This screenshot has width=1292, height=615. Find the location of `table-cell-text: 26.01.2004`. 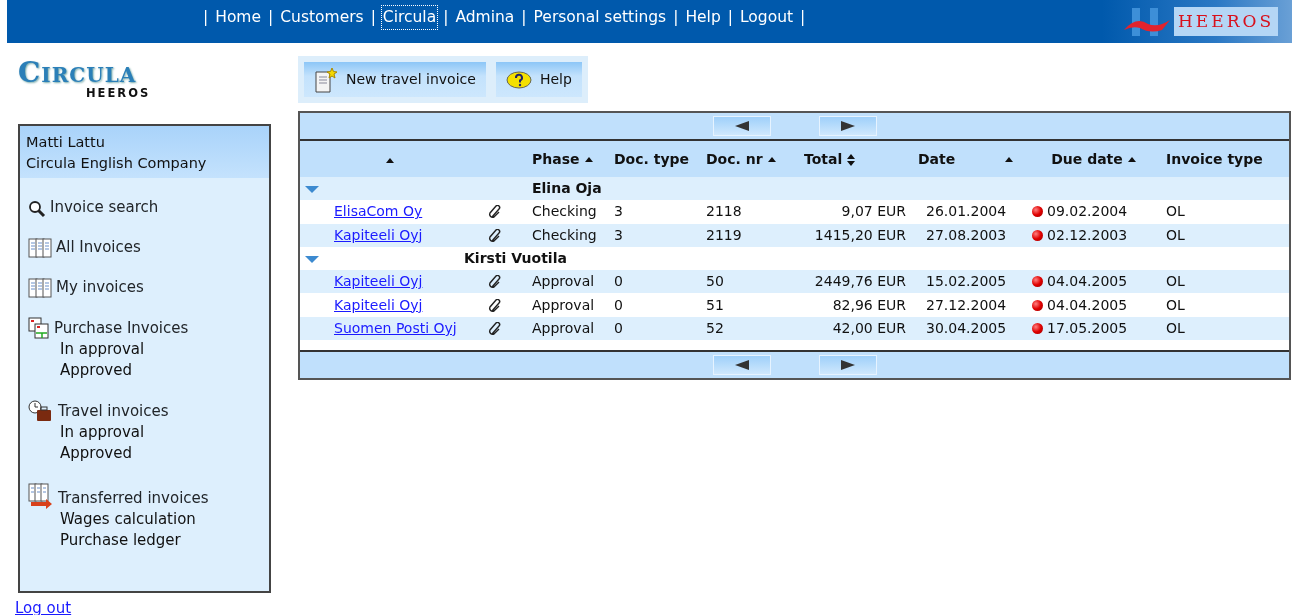

table-cell-text: 26.01.2004 is located at coordinates (966, 212).